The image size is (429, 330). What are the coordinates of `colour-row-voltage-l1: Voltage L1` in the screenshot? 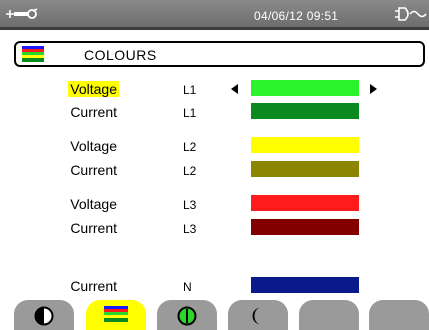 It's located at (214, 89).